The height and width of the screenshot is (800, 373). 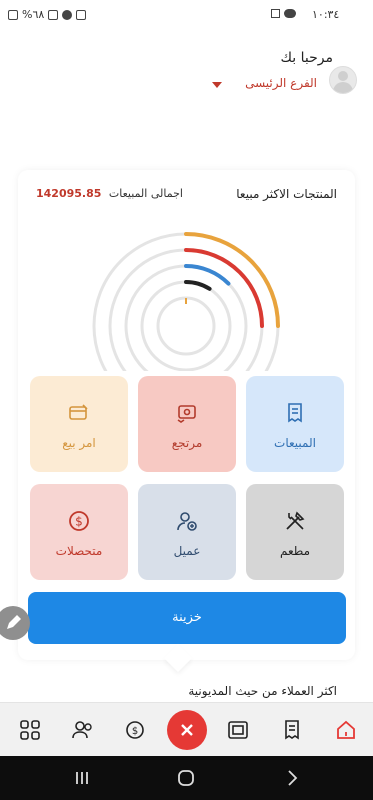 I want to click on avatar, so click(x=343, y=80).